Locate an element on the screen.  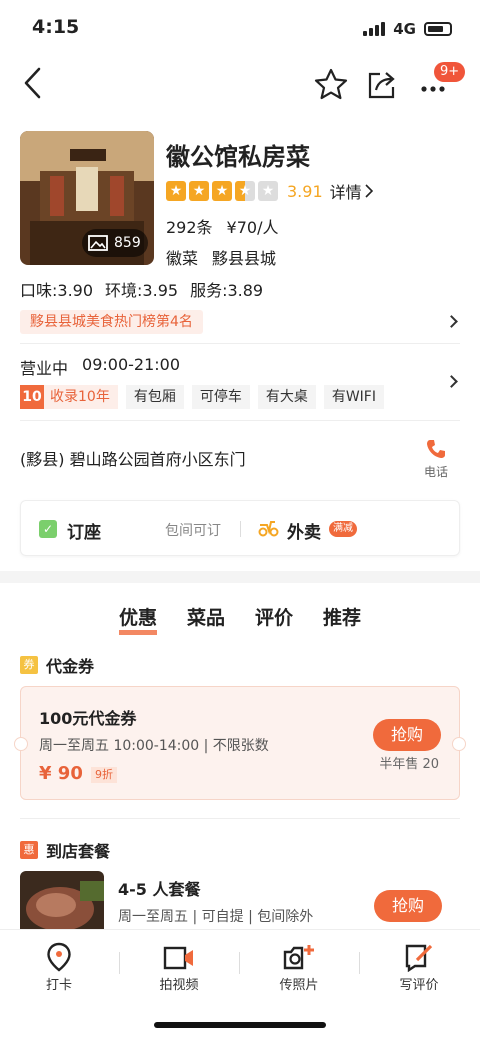
rank-tag: 黟县县城美食热门榜第4名 is located at coordinates (111, 322).